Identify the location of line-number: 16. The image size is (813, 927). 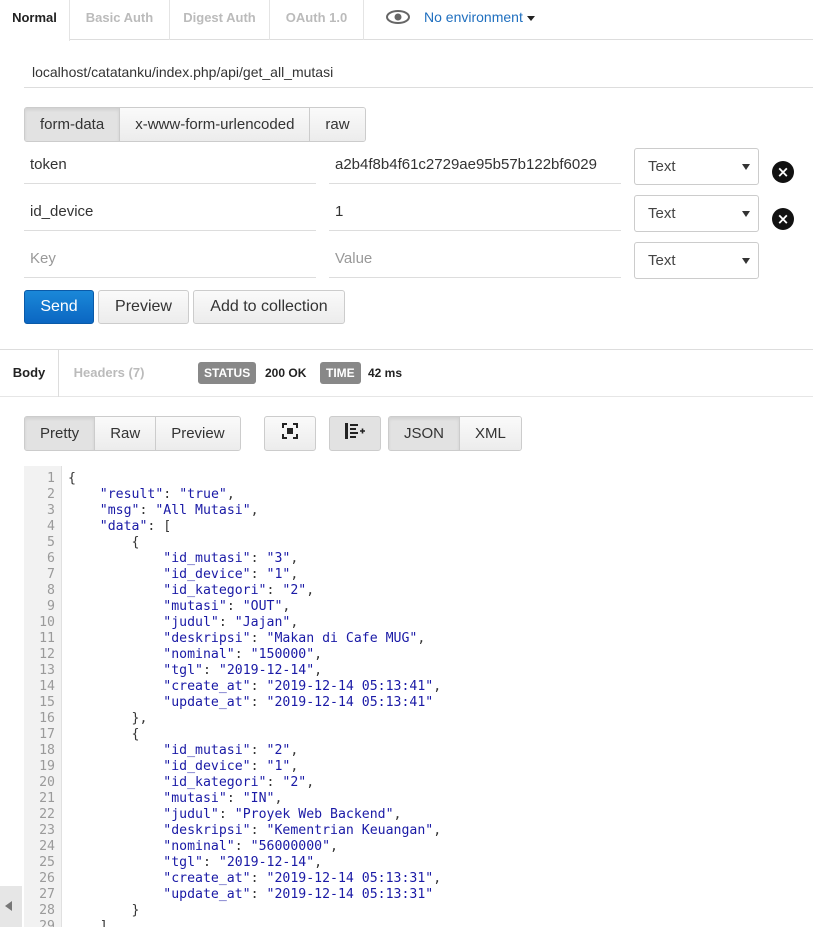
(47, 718).